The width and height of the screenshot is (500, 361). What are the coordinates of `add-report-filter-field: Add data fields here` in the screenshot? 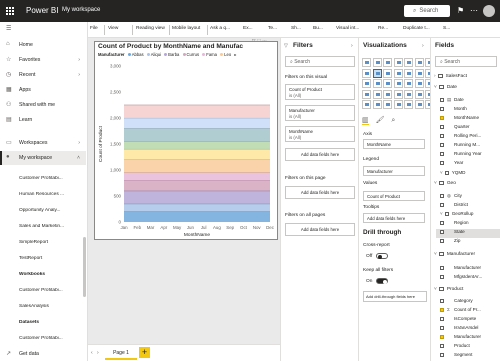 It's located at (320, 229).